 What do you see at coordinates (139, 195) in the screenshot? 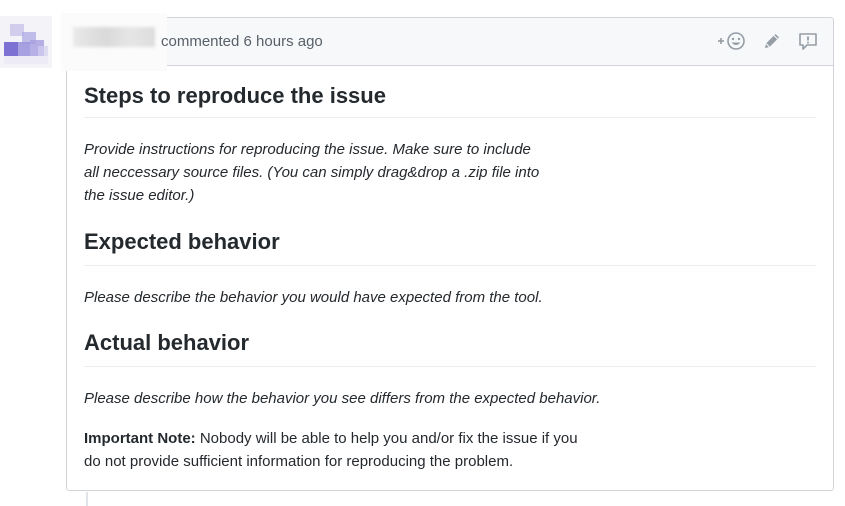
I see `steps-line-3: the issue editor.)` at bounding box center [139, 195].